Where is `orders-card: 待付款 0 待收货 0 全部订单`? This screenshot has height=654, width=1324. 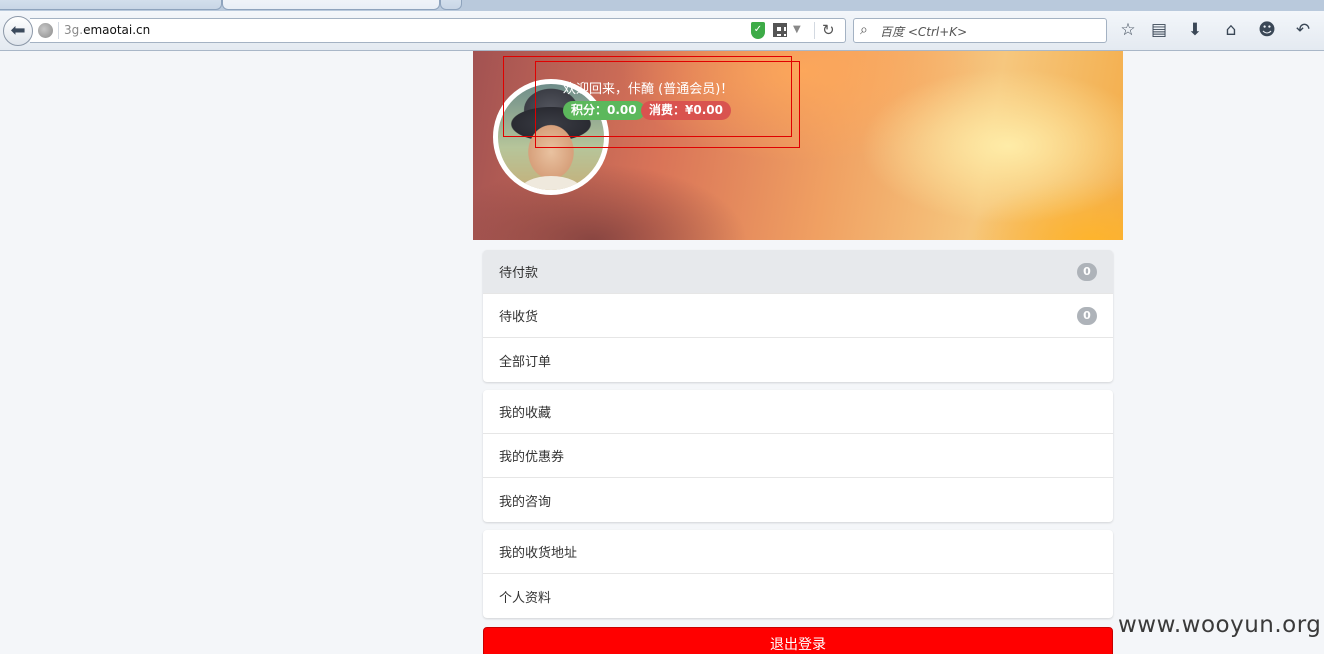 orders-card: 待付款 0 待收货 0 全部订单 is located at coordinates (798, 316).